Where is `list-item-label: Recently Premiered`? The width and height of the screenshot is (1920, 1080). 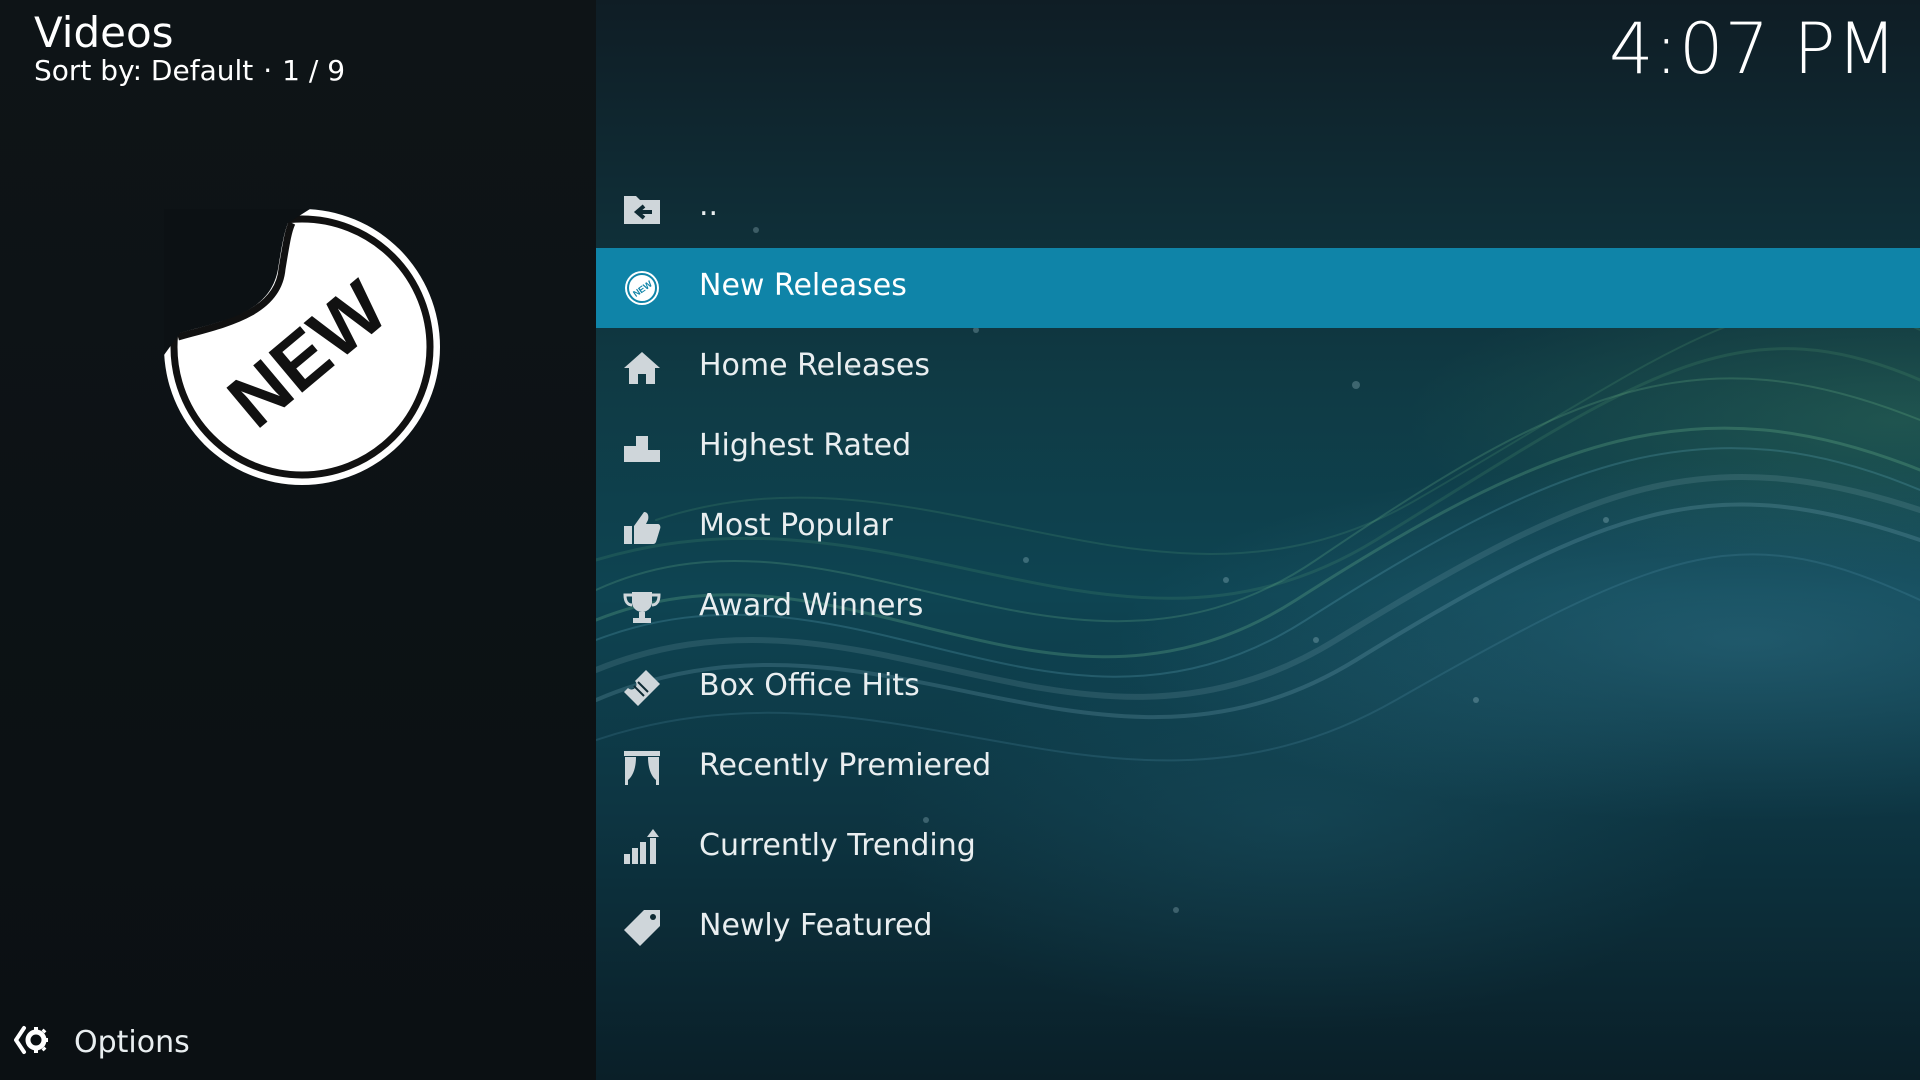
list-item-label: Recently Premiered is located at coordinates (845, 765).